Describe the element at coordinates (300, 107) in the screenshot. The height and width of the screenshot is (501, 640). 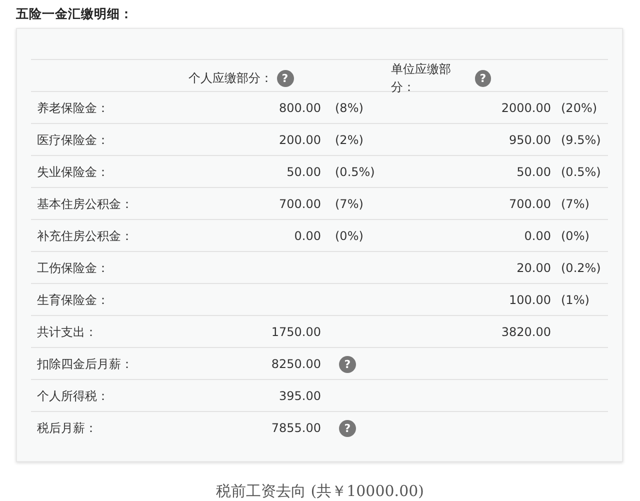
I see `amount-value: 800.00` at that location.